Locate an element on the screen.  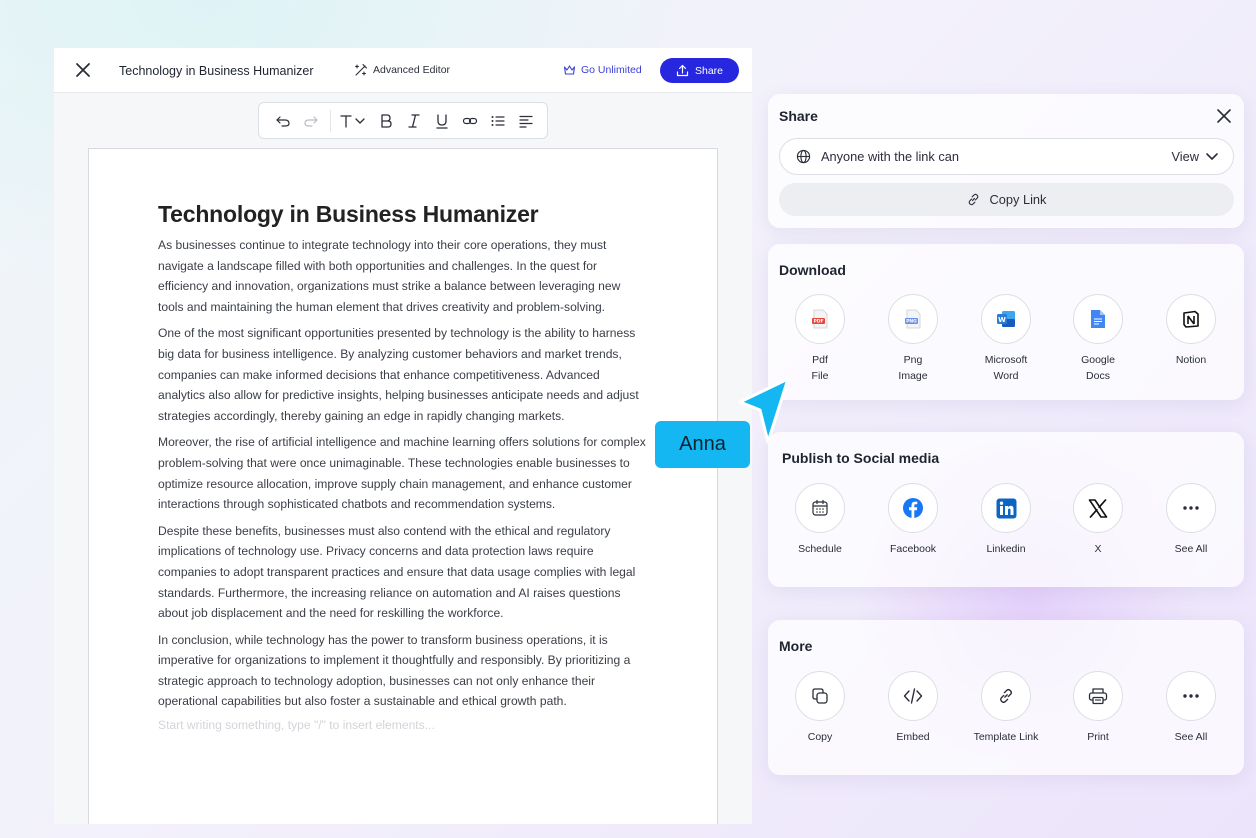
download-png-option: PNG Png Image is located at coordinates (913, 339).